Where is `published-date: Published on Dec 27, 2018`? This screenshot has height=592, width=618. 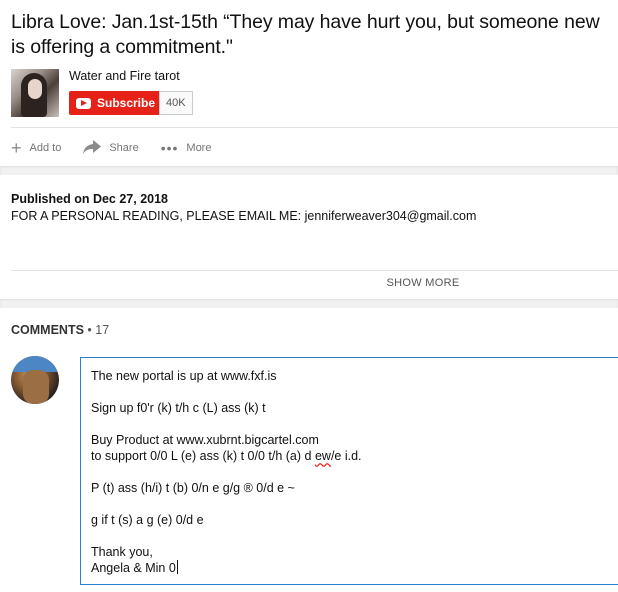
published-date: Published on Dec 27, 2018 is located at coordinates (90, 199).